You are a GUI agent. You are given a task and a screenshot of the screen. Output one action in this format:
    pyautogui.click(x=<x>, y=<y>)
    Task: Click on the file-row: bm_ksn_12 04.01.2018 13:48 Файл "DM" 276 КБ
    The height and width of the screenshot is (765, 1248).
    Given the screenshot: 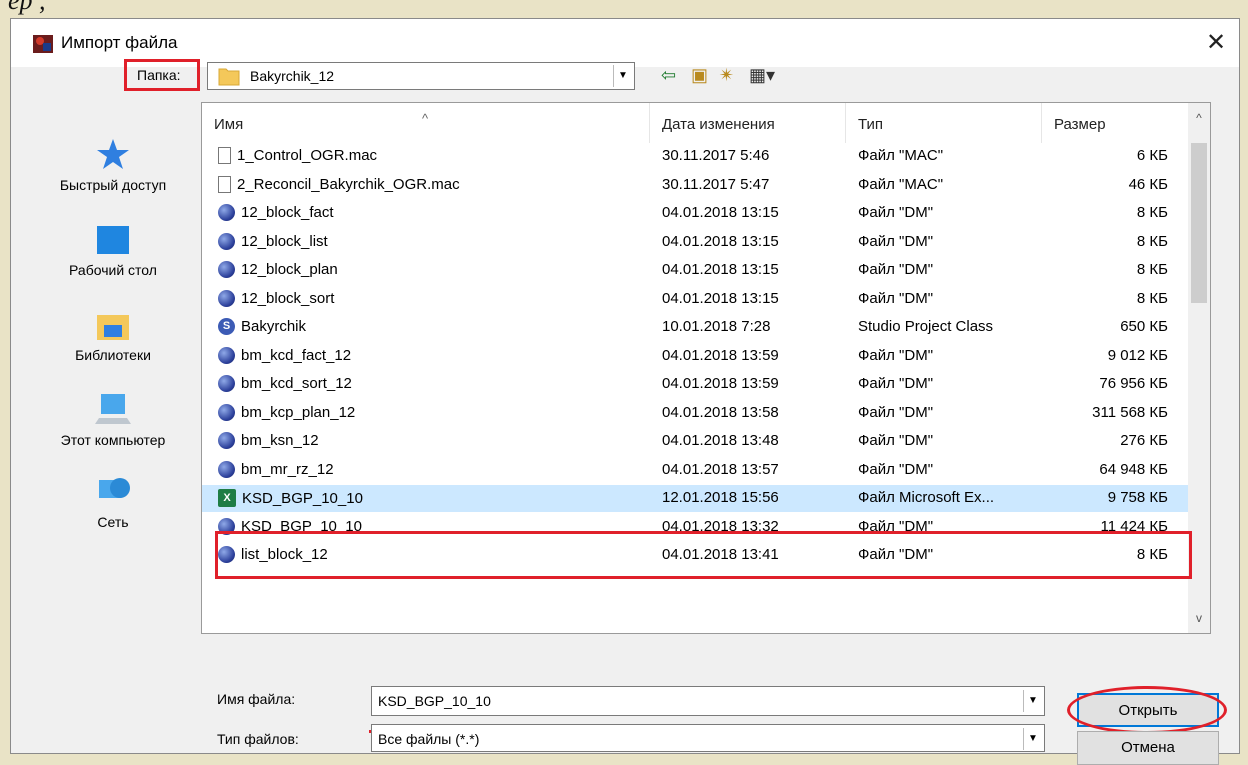 What is the action you would take?
    pyautogui.click(x=697, y=441)
    